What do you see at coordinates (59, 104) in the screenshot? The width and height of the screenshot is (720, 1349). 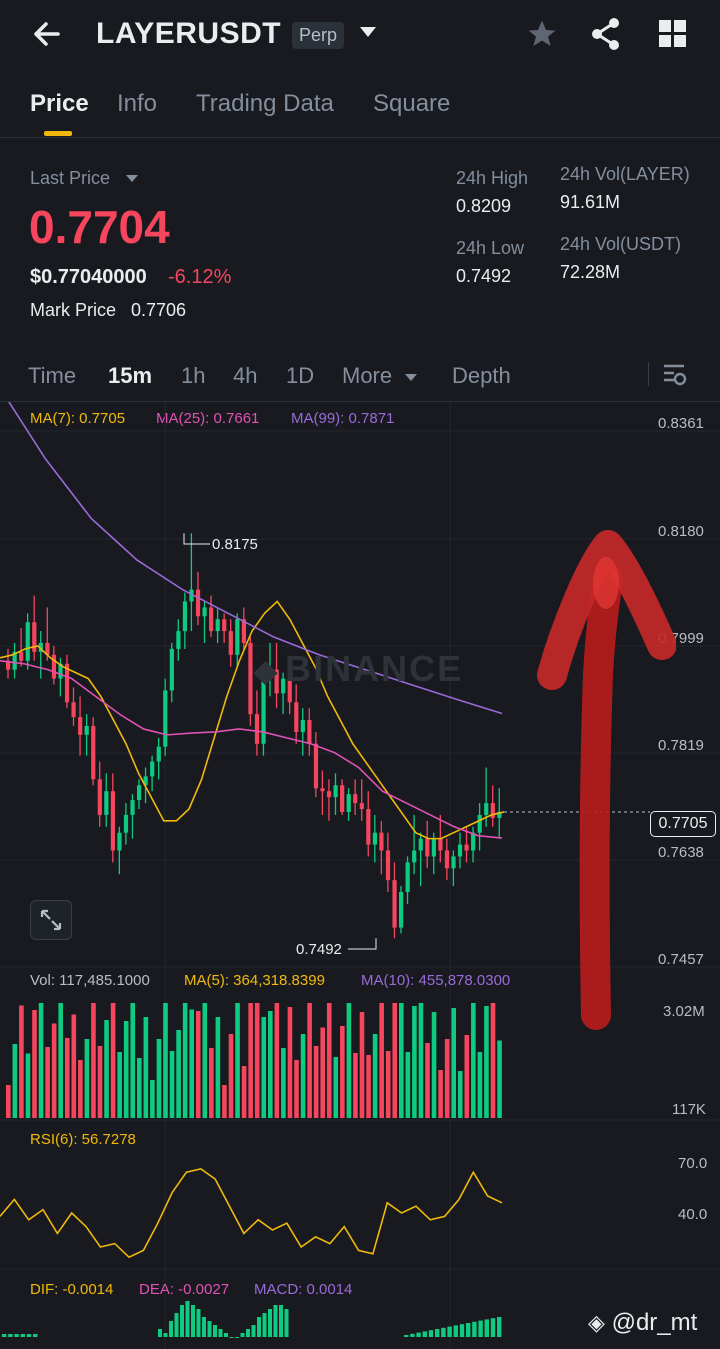 I see `tab-price: Price` at bounding box center [59, 104].